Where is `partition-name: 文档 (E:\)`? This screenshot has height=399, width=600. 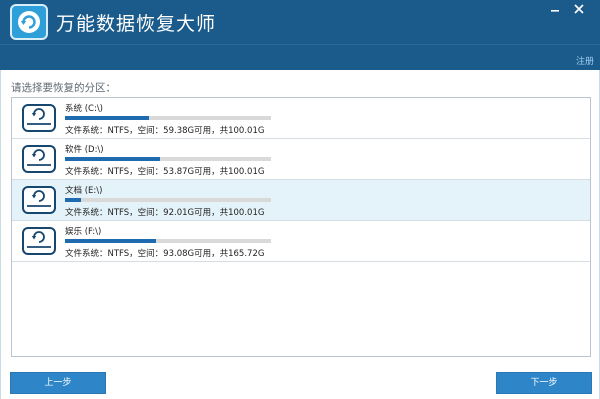
partition-name: 文档 (E:\) is located at coordinates (84, 191).